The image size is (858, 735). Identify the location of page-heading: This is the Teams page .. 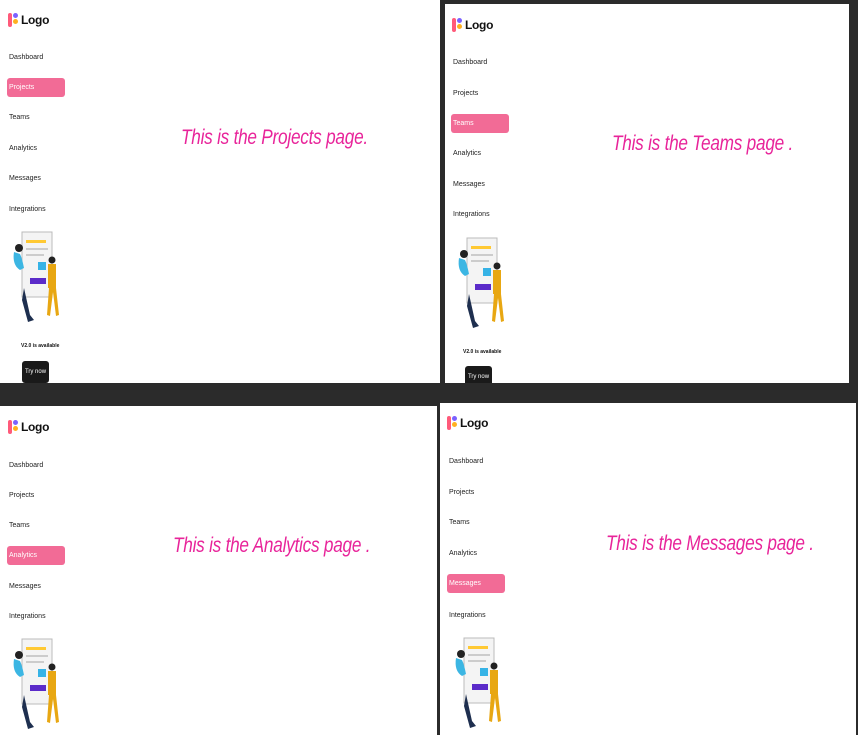
(703, 143).